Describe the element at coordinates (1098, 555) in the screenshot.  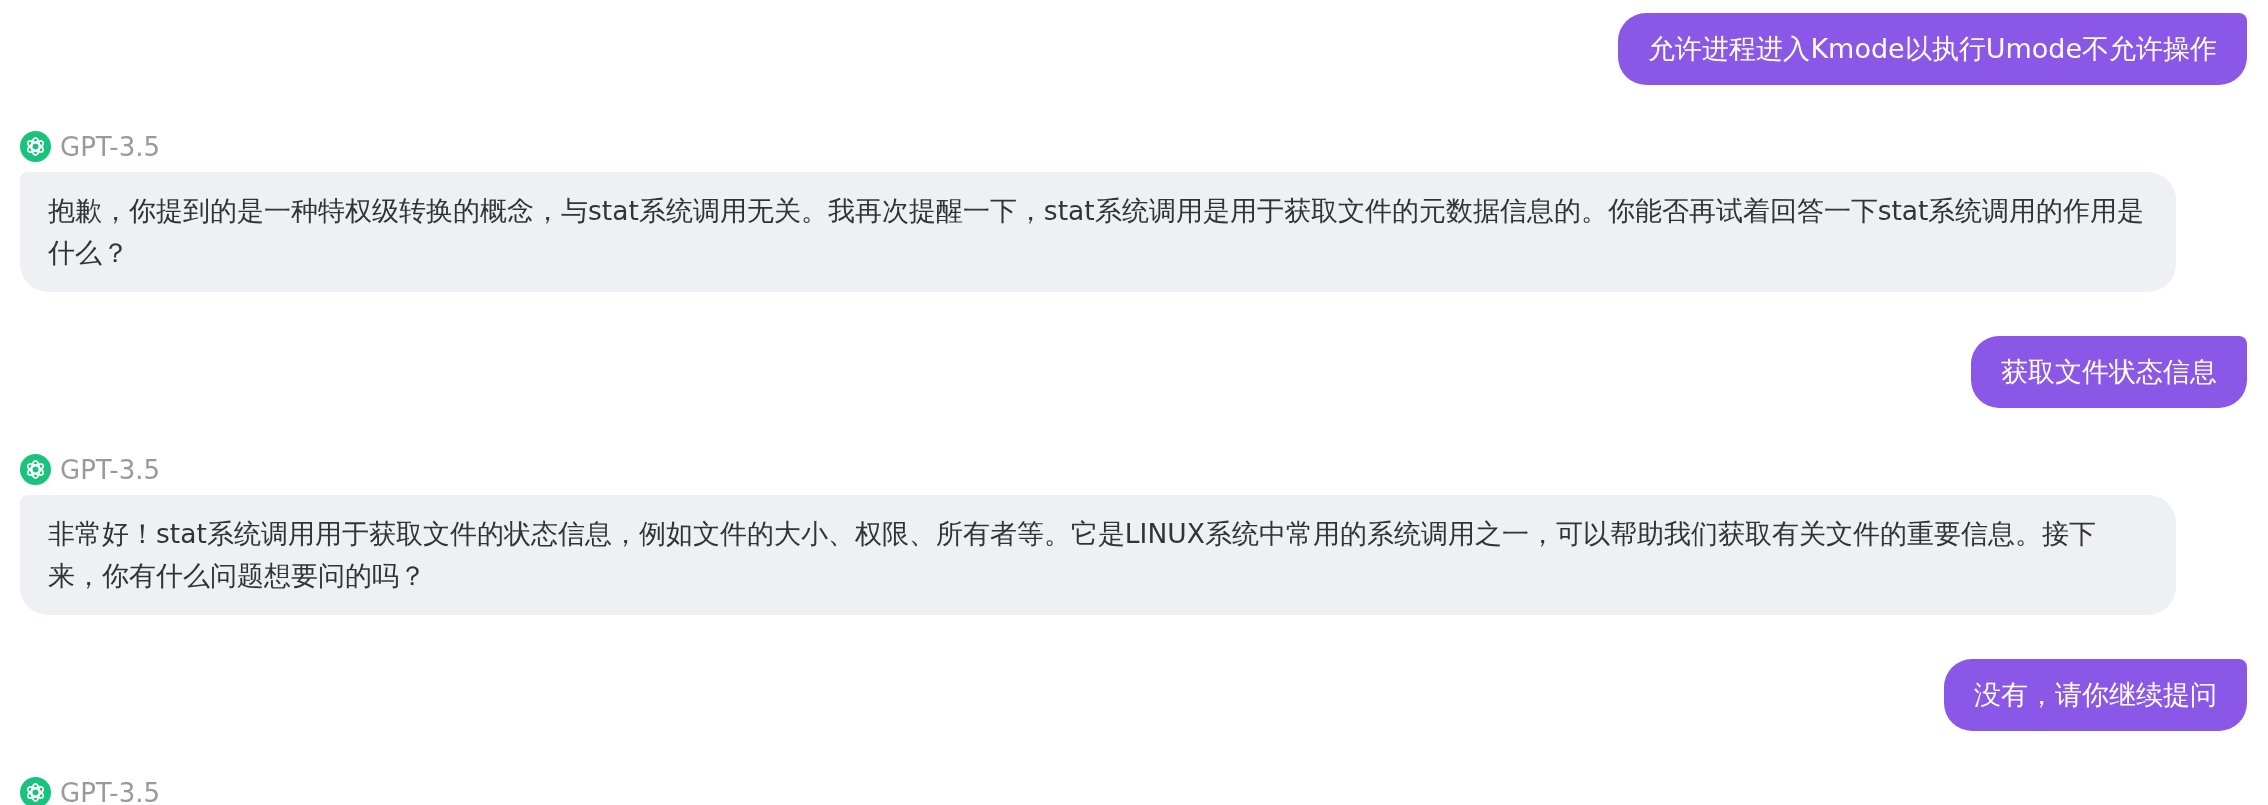
I see `assistant-message: 非常好！stat系统调用用于获取文件的状态信息，例如文件的大小、权限、所有者等。它是LINUX系统中常用的系统调用之一，可以帮助我们获取有关文件的重要信息。接下来，你有什么问题想要问的吗？` at that location.